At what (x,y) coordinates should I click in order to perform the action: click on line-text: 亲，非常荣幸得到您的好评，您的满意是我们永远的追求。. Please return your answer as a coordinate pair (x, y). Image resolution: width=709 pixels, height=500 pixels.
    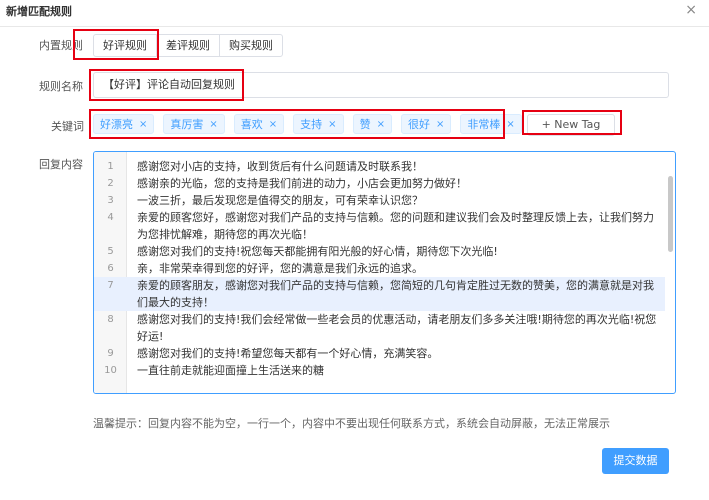
    Looking at the image, I should click on (280, 268).